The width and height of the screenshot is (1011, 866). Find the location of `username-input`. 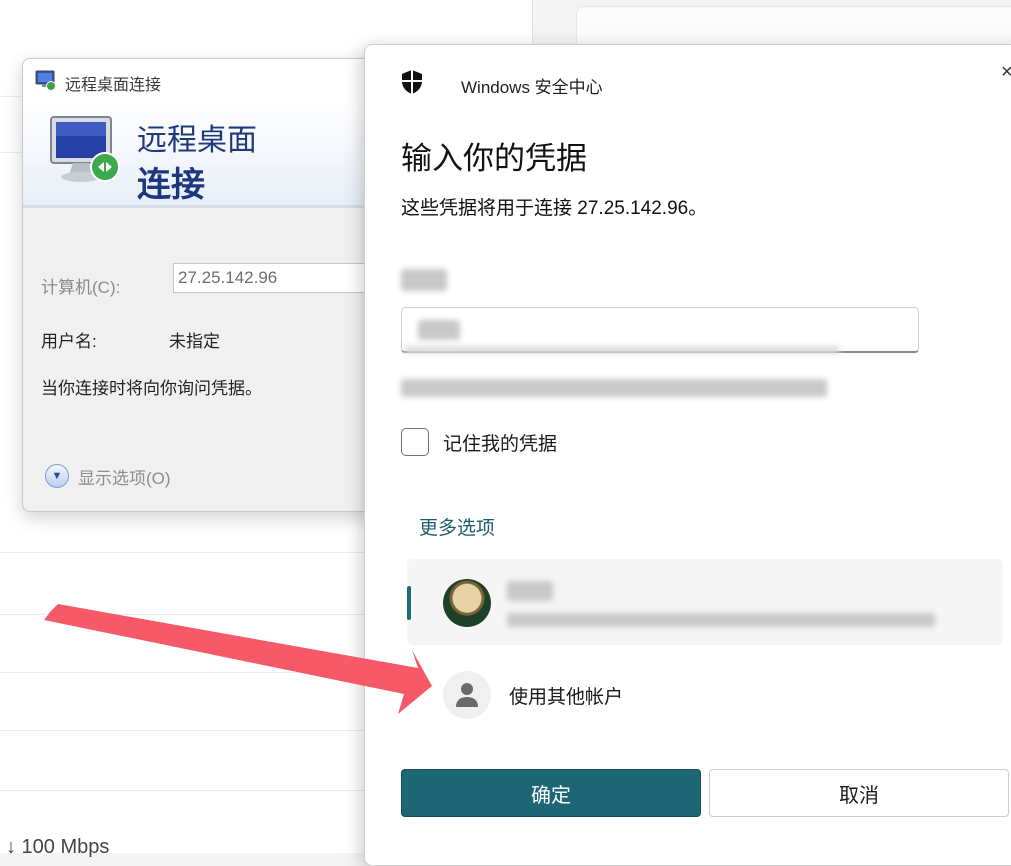

username-input is located at coordinates (660, 330).